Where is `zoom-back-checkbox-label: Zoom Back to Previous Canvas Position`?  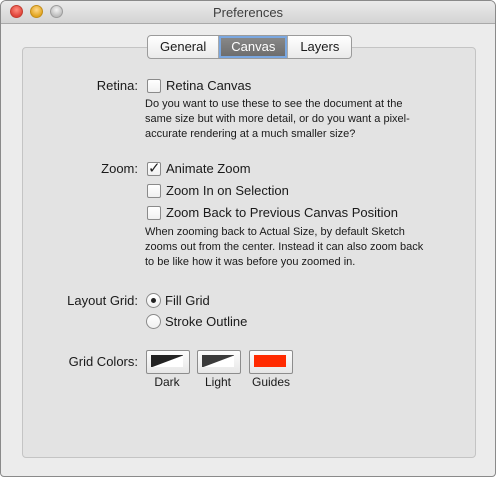 zoom-back-checkbox-label: Zoom Back to Previous Canvas Position is located at coordinates (282, 212).